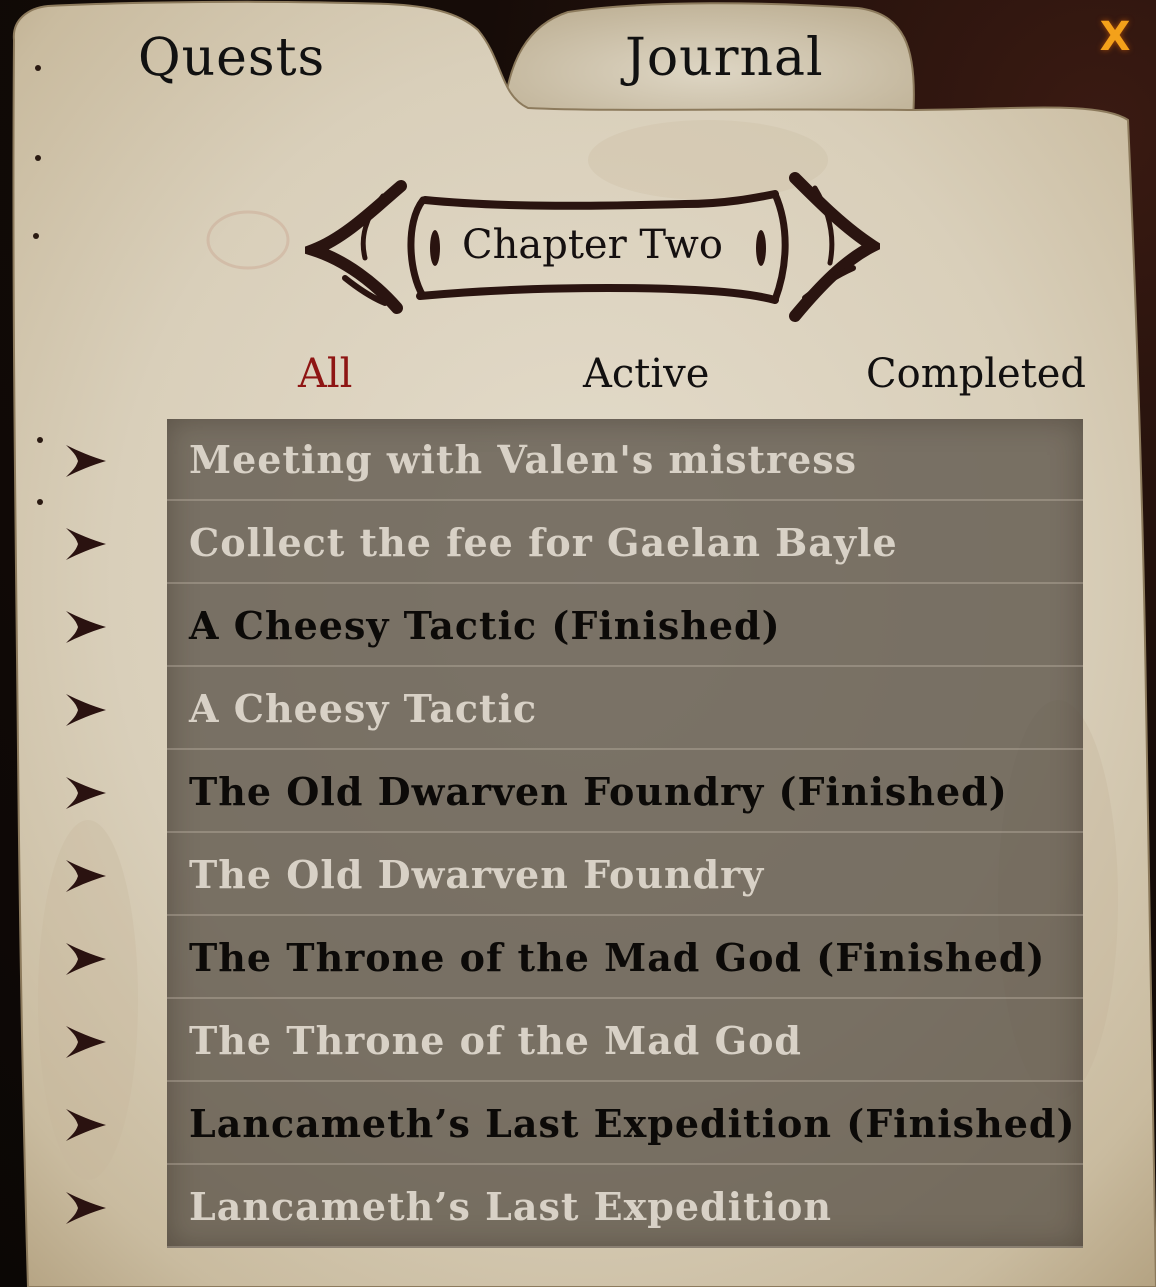 This screenshot has width=1156, height=1287. What do you see at coordinates (495, 1040) in the screenshot?
I see `quest-title: The Throne of the Mad God` at bounding box center [495, 1040].